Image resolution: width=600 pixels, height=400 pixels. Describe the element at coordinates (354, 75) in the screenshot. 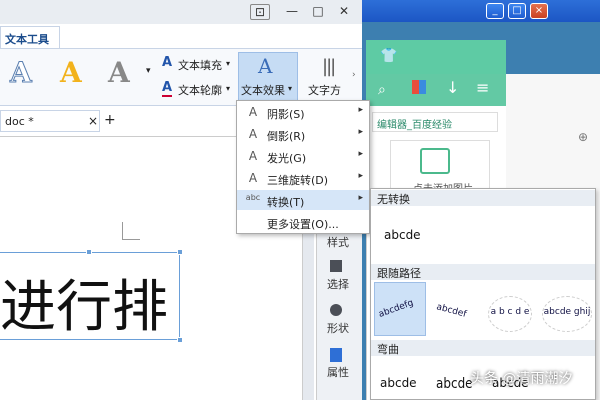

I see `ribbon-scroll-right-icon: ›` at that location.